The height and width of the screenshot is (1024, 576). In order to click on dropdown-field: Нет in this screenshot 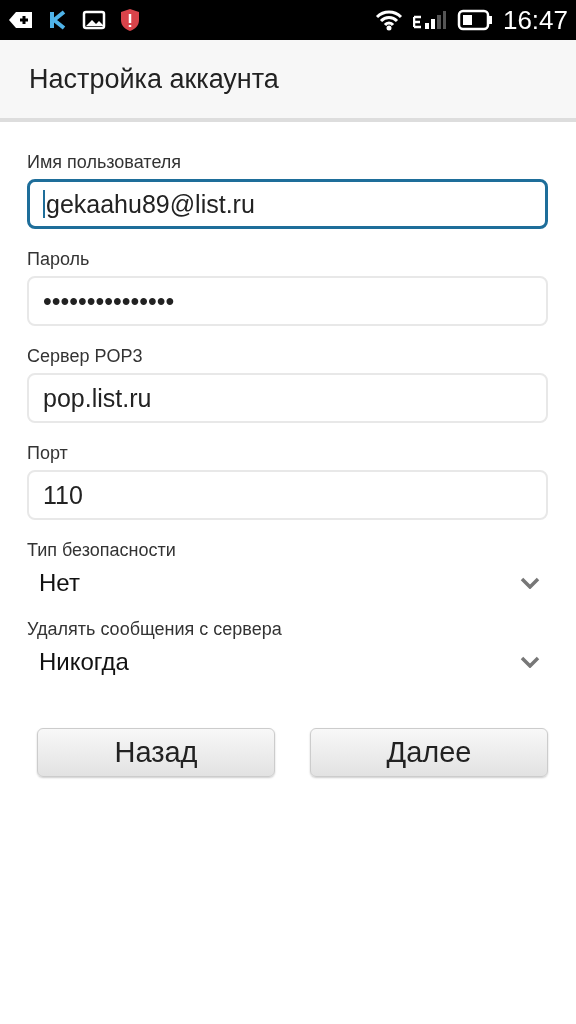, I will do `click(287, 583)`.